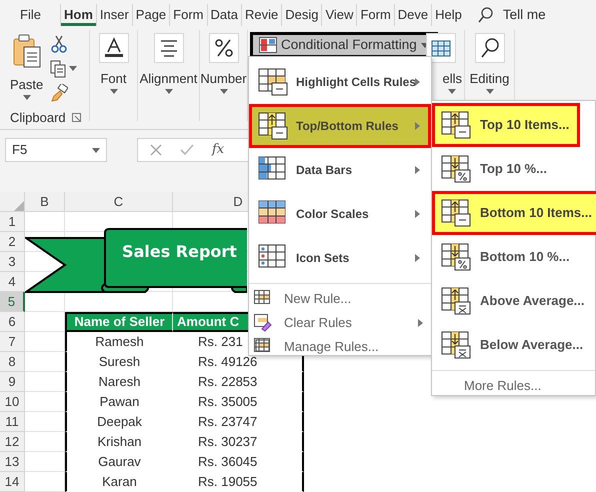 The height and width of the screenshot is (492, 596). I want to click on editing-button: Editing, so click(490, 78).